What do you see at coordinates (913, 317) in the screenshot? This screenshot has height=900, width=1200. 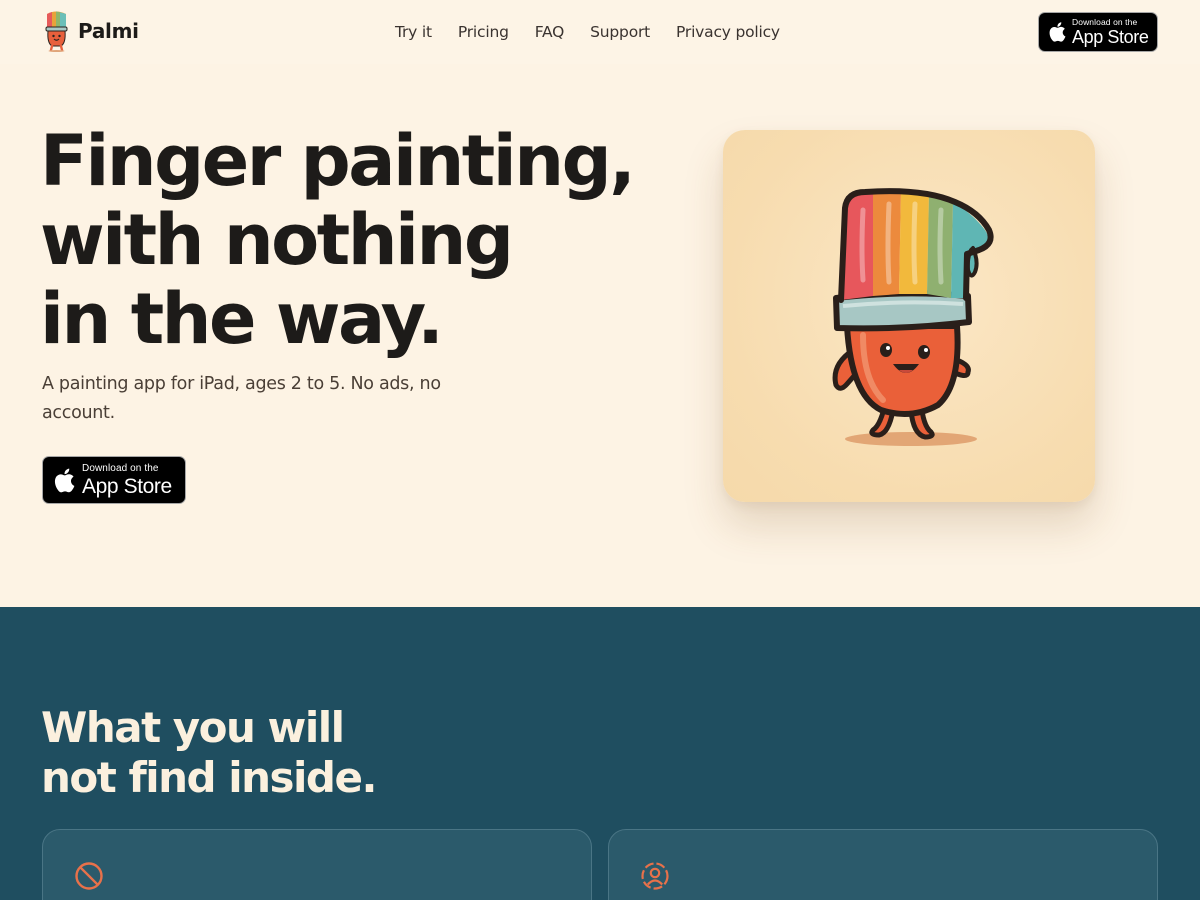 I see `paintbrush-mascot-illustration` at bounding box center [913, 317].